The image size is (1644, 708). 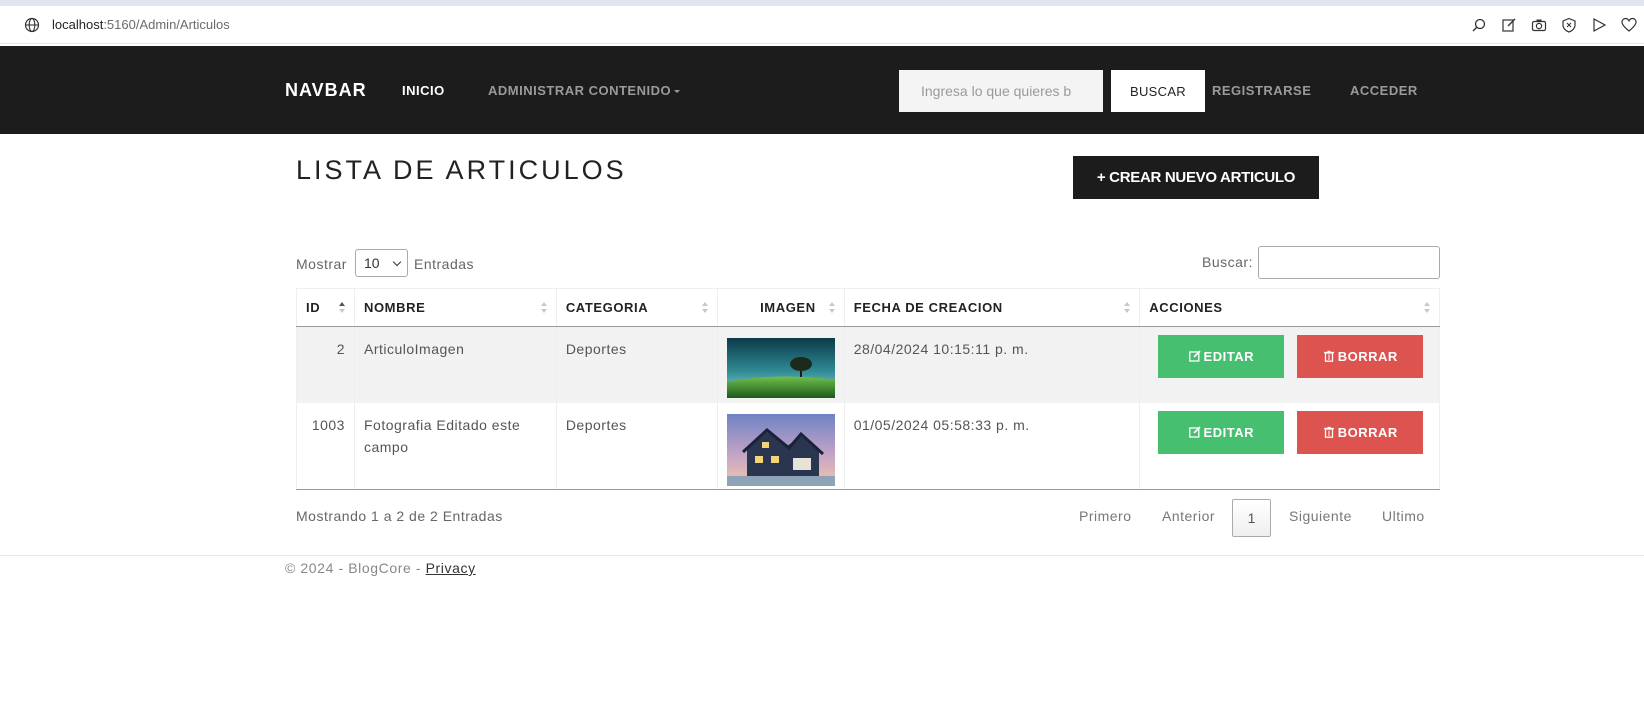 I want to click on column-header-label: IMAGEN, so click(x=788, y=307).